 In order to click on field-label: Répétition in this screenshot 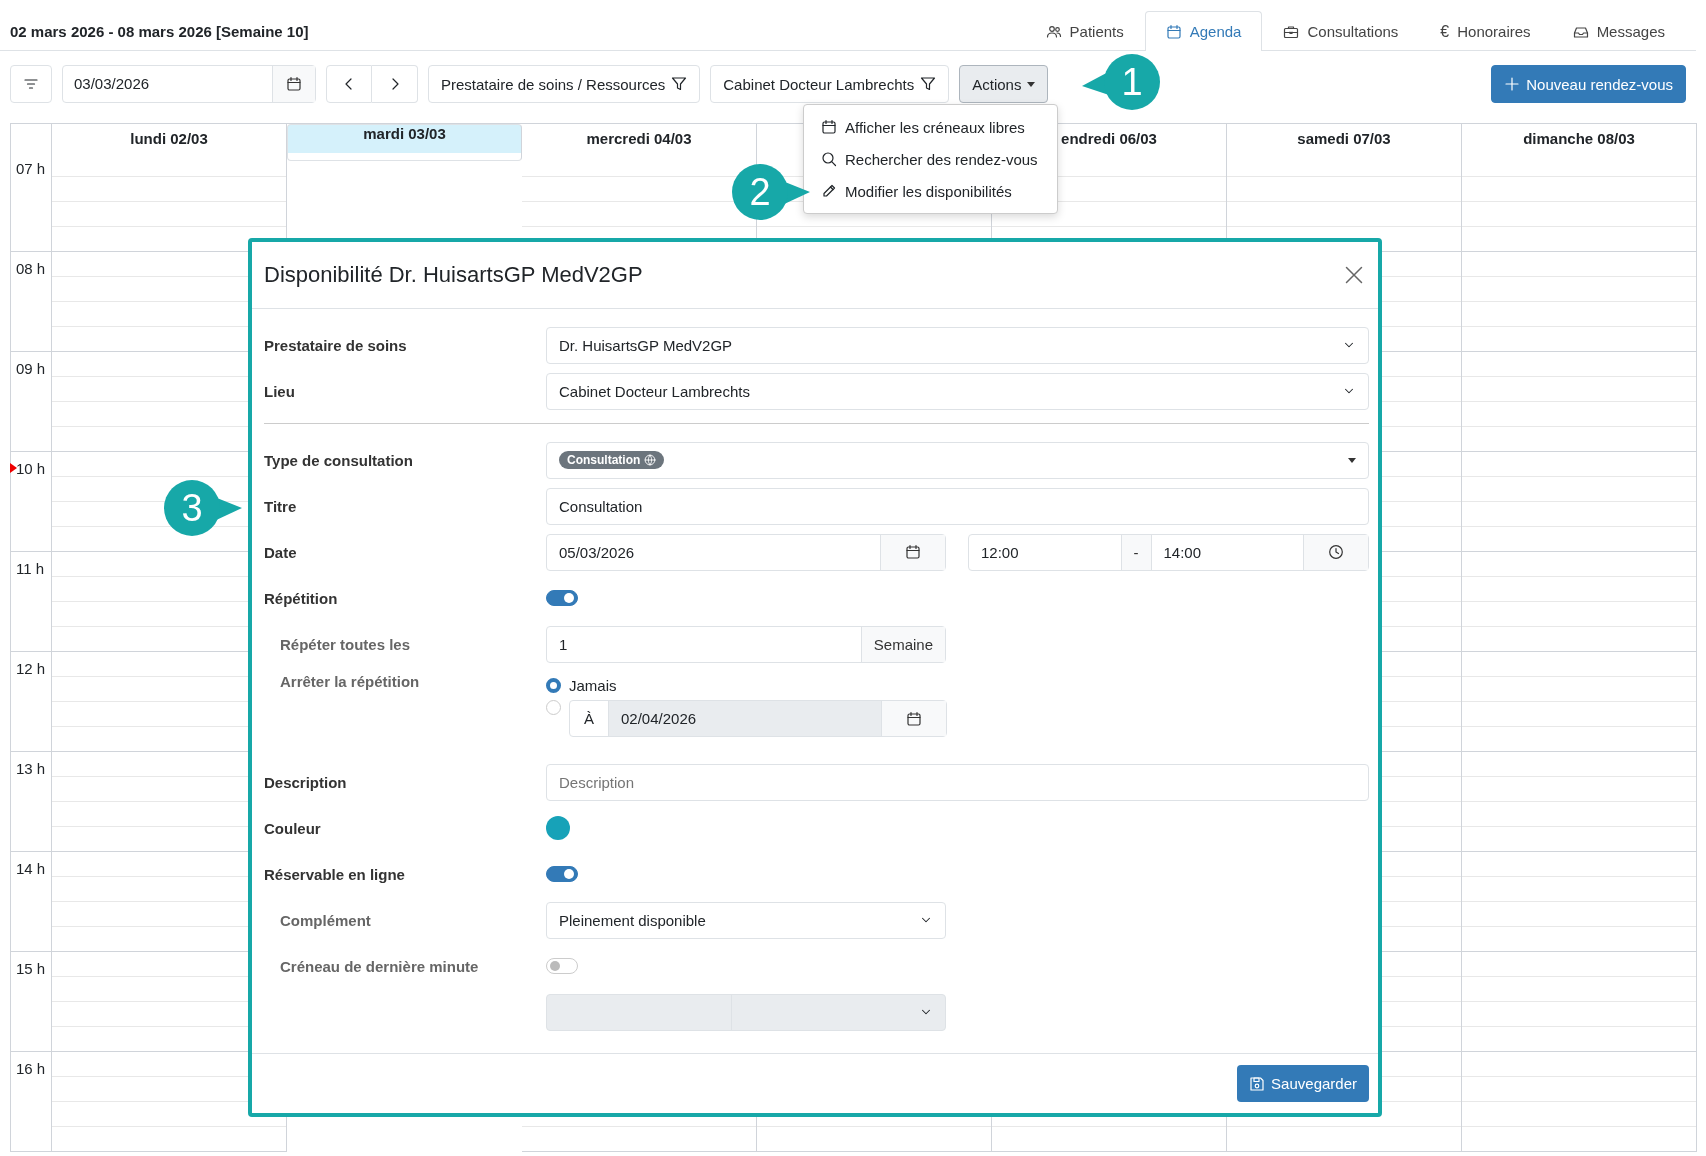, I will do `click(301, 598)`.